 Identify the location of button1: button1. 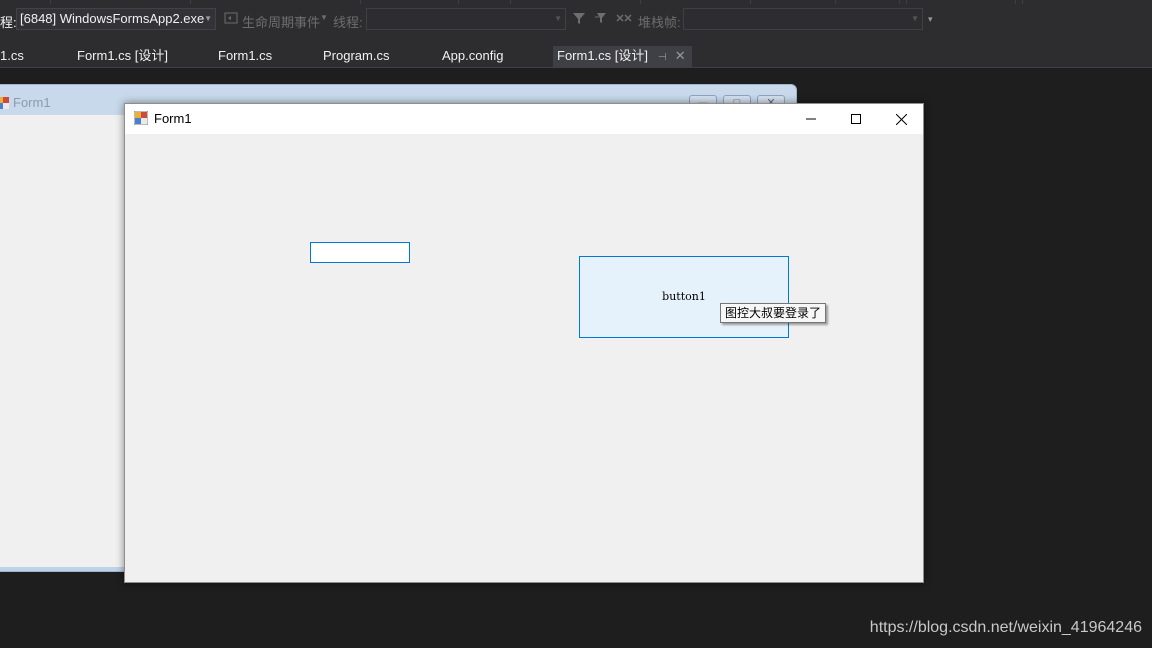
(684, 297).